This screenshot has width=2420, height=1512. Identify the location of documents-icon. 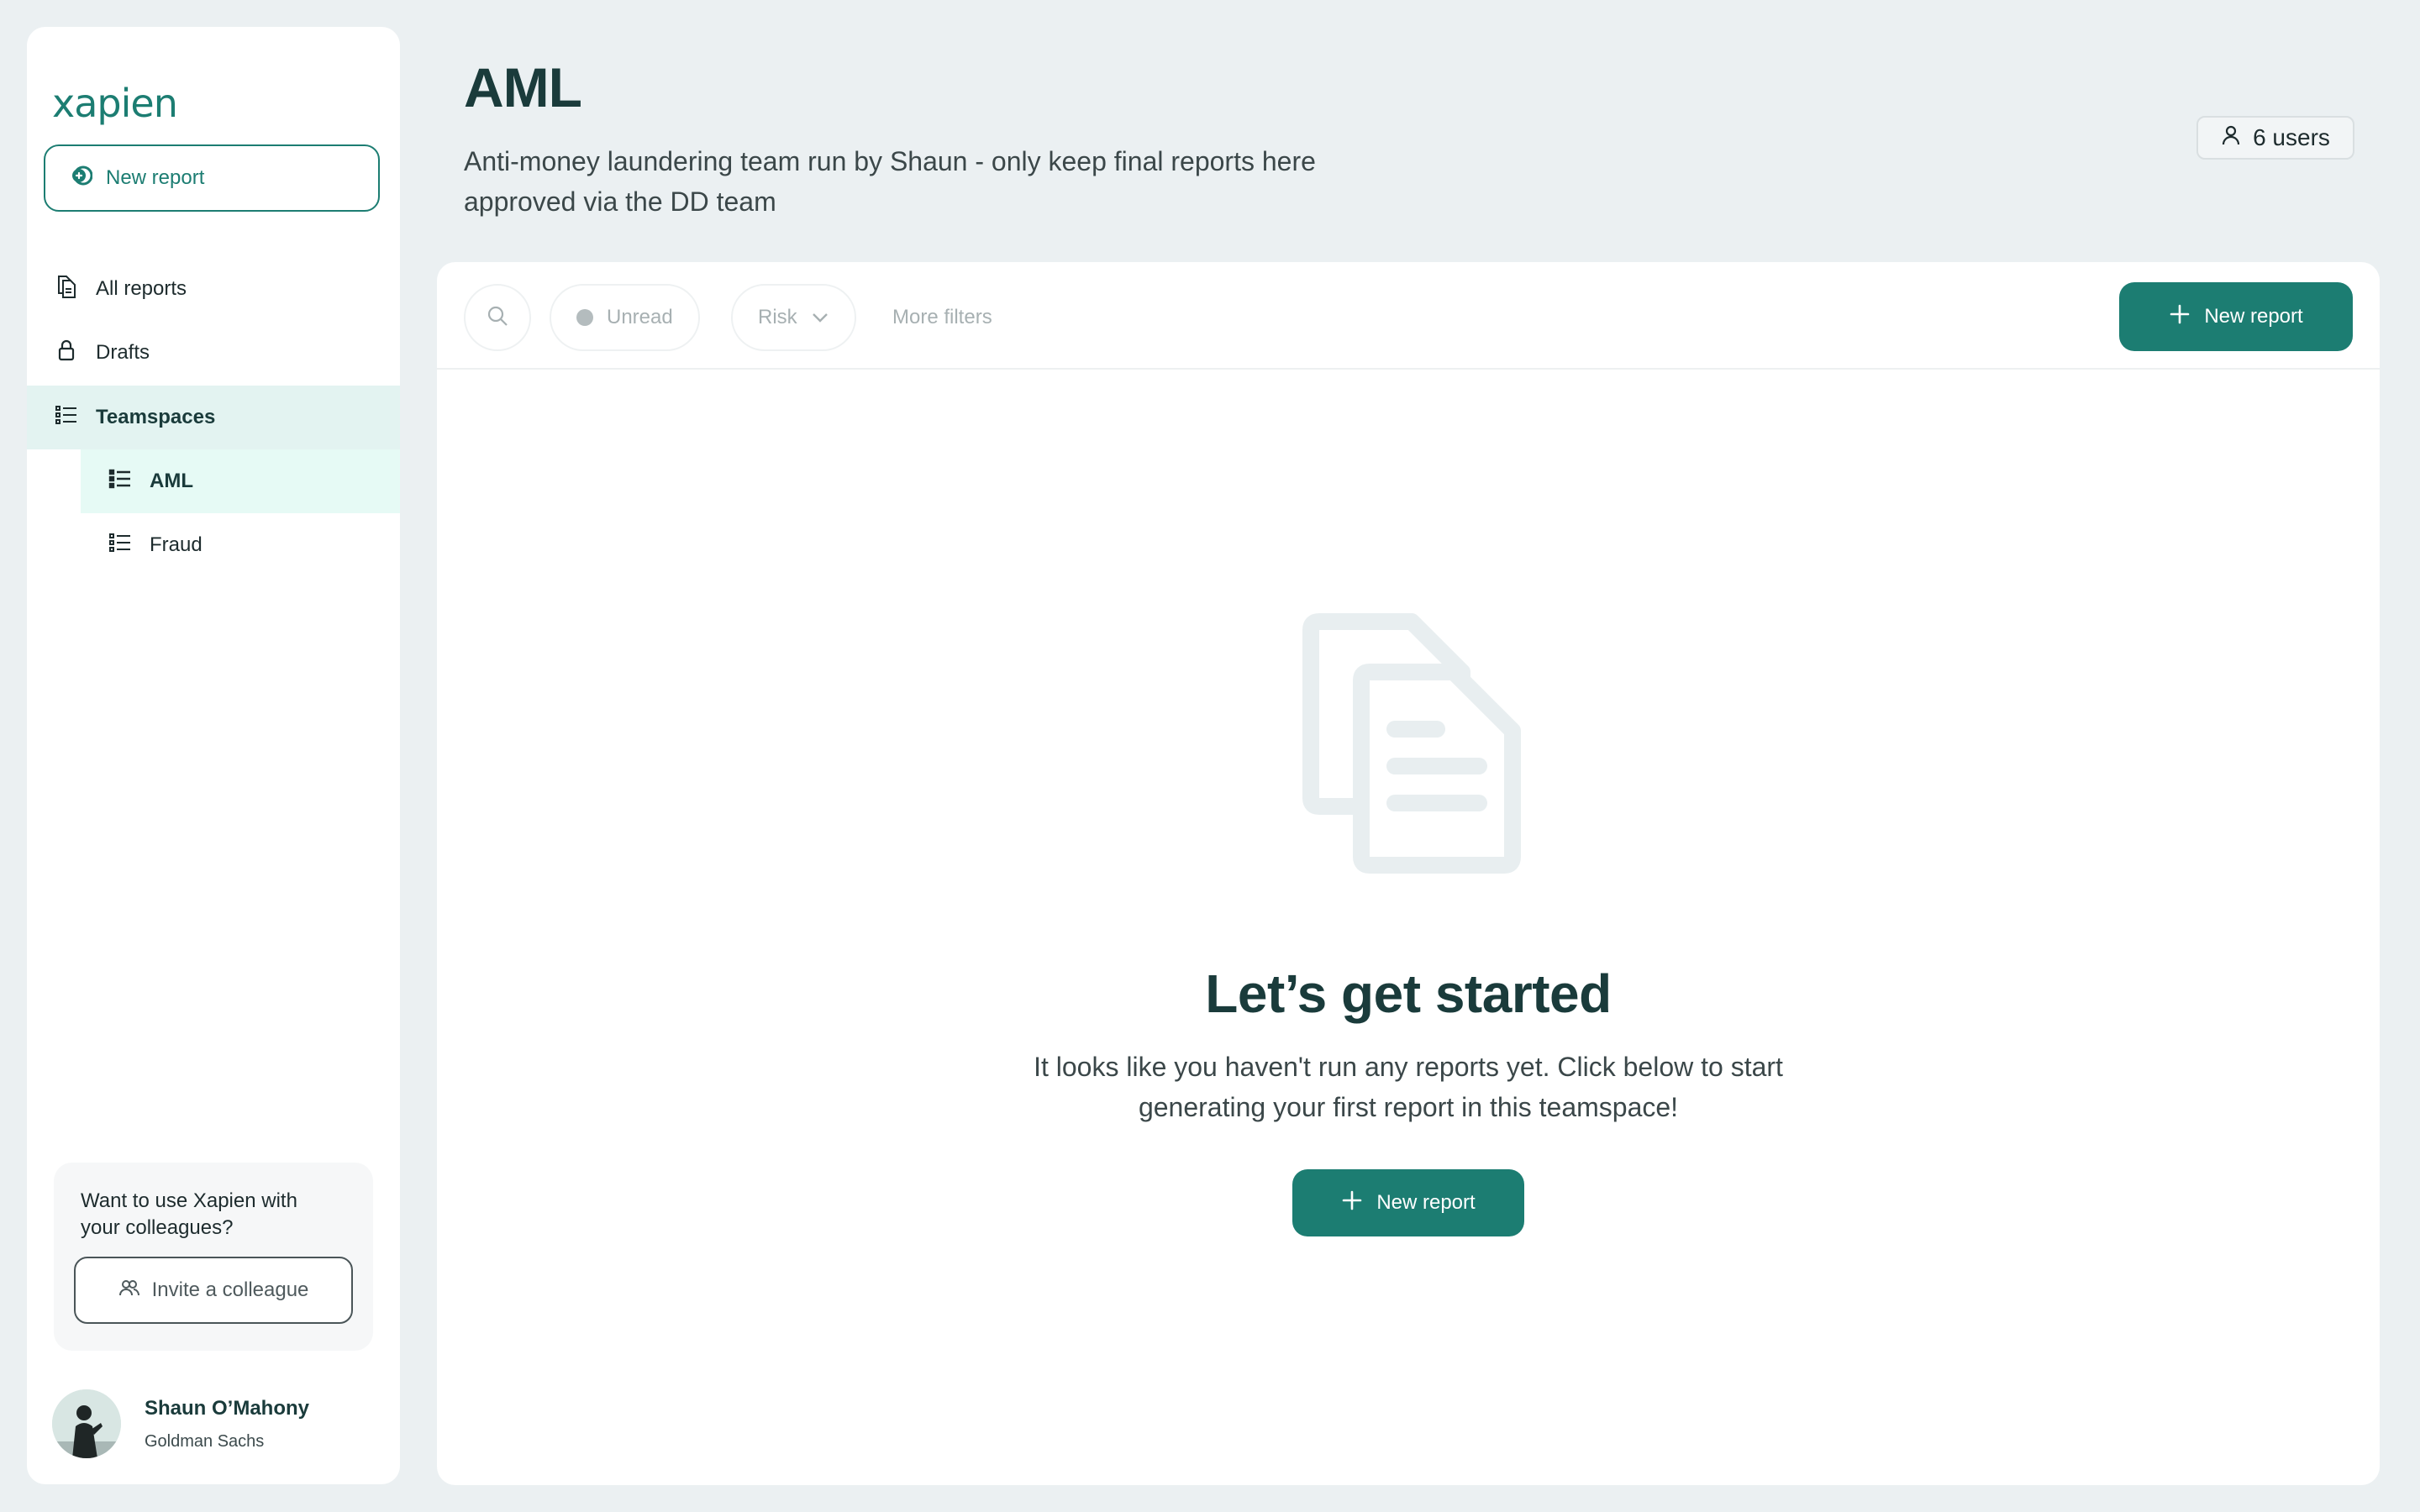
(66, 289).